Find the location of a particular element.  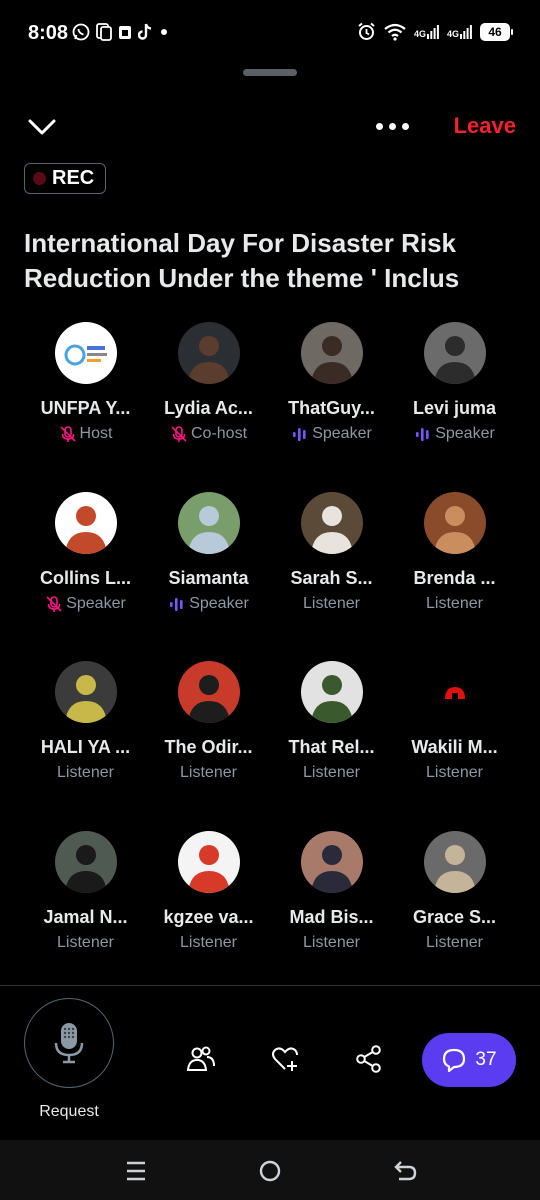

cell-signal-1: 4G is located at coordinates (426, 31).